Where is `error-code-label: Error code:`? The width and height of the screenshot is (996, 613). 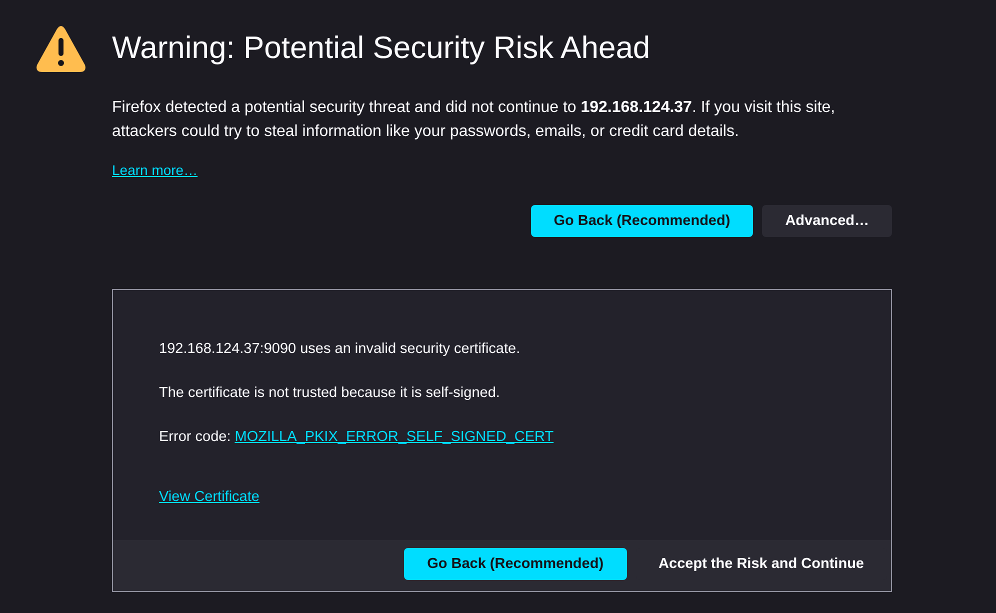 error-code-label: Error code: is located at coordinates (195, 437).